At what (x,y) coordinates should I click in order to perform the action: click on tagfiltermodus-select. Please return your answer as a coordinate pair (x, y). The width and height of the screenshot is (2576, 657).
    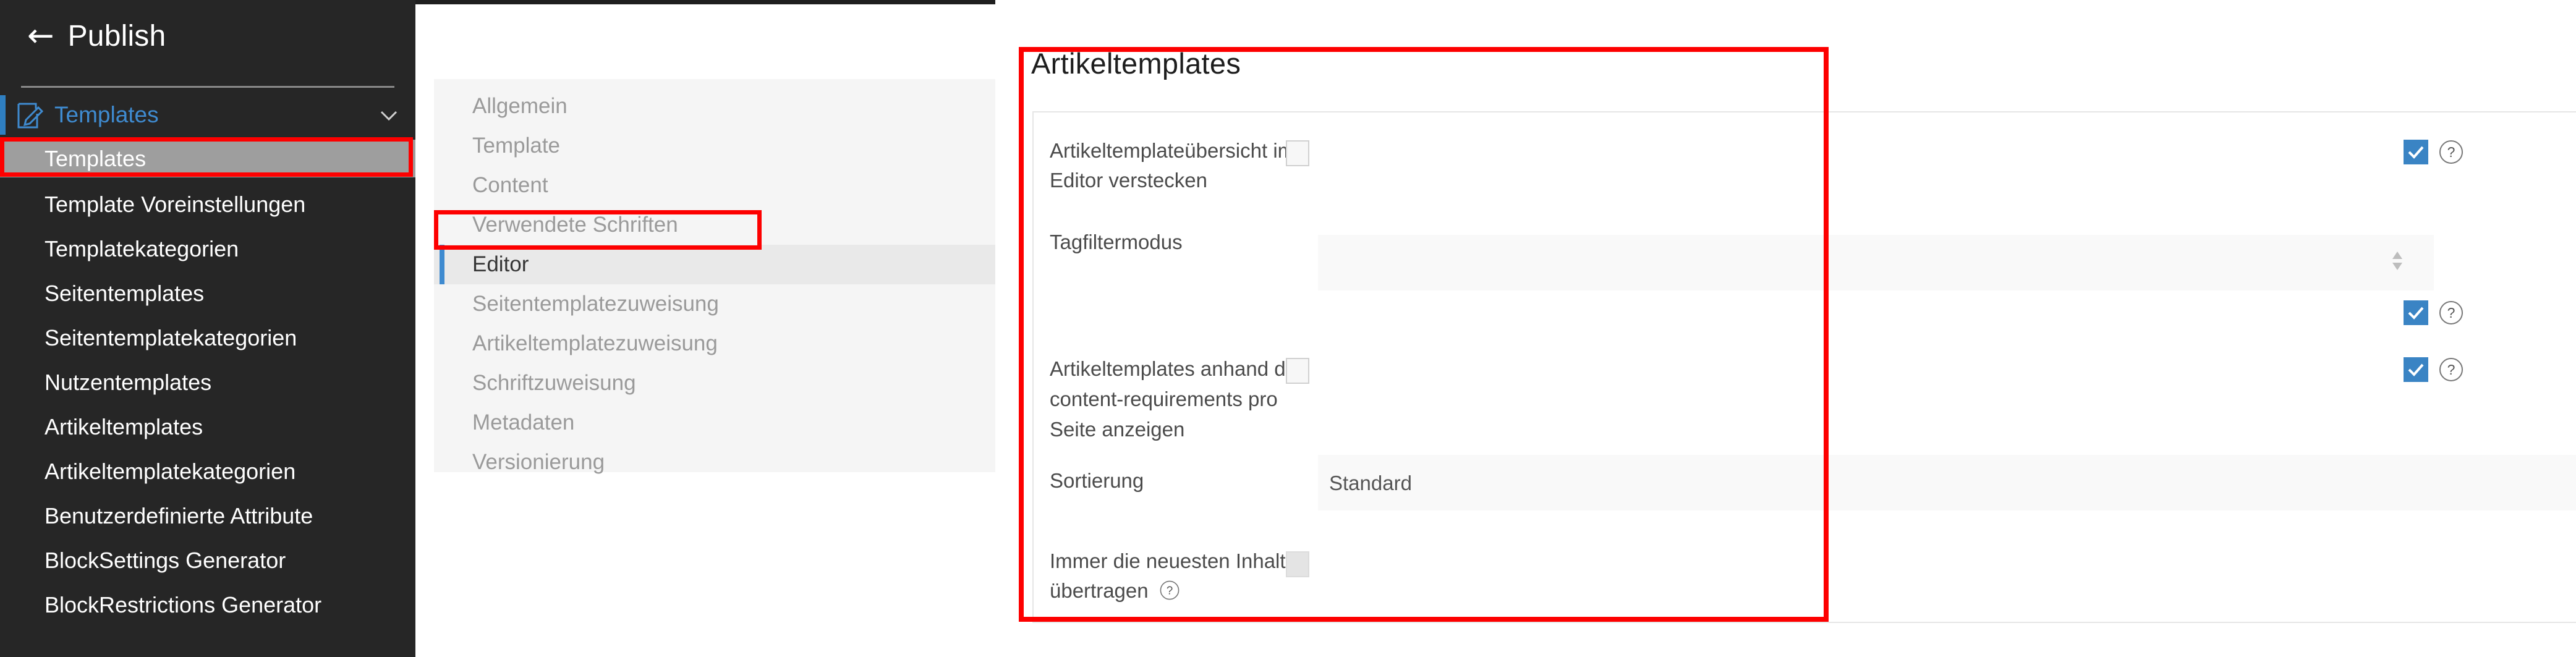
    Looking at the image, I should click on (1876, 262).